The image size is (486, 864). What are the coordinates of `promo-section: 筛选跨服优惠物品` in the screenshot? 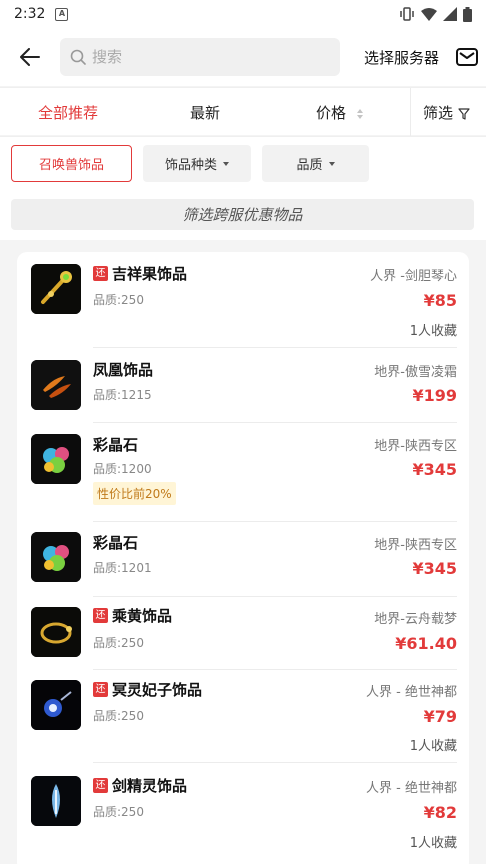 It's located at (243, 215).